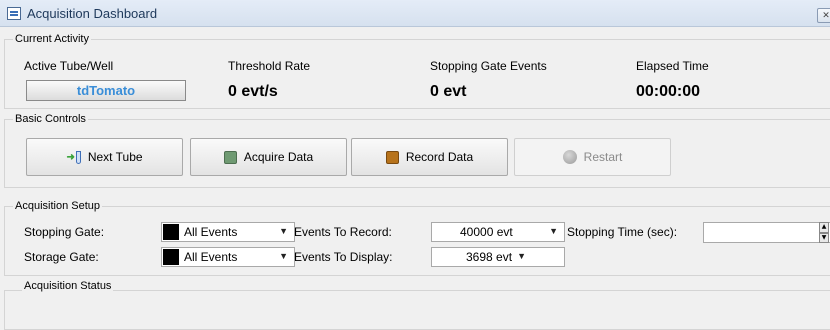  I want to click on events-to-display-value: 3698 evt, so click(489, 257).